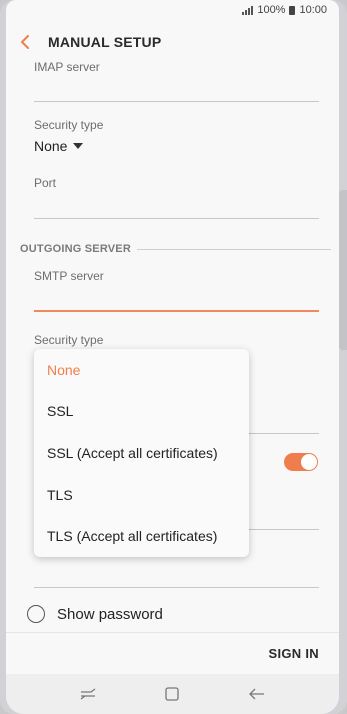 This screenshot has height=714, width=347. I want to click on show-password-label: Show password, so click(110, 614).